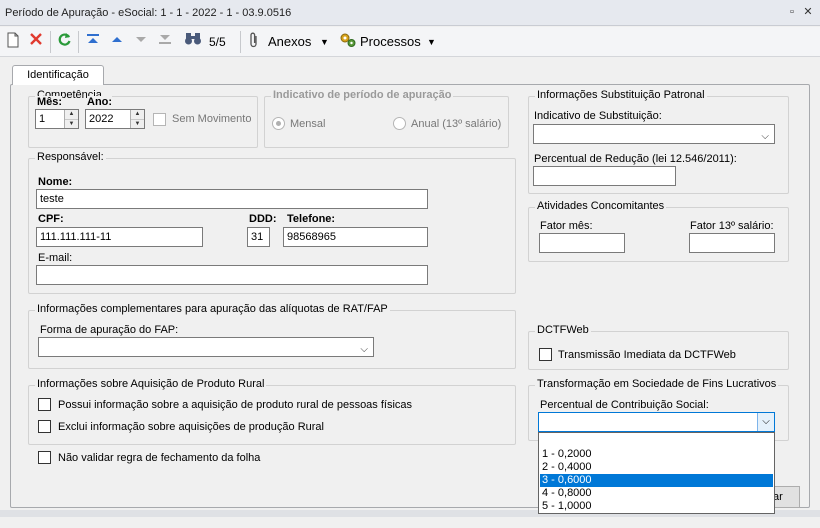  What do you see at coordinates (563, 330) in the screenshot?
I see `dctfweb-legend: DCTFWeb` at bounding box center [563, 330].